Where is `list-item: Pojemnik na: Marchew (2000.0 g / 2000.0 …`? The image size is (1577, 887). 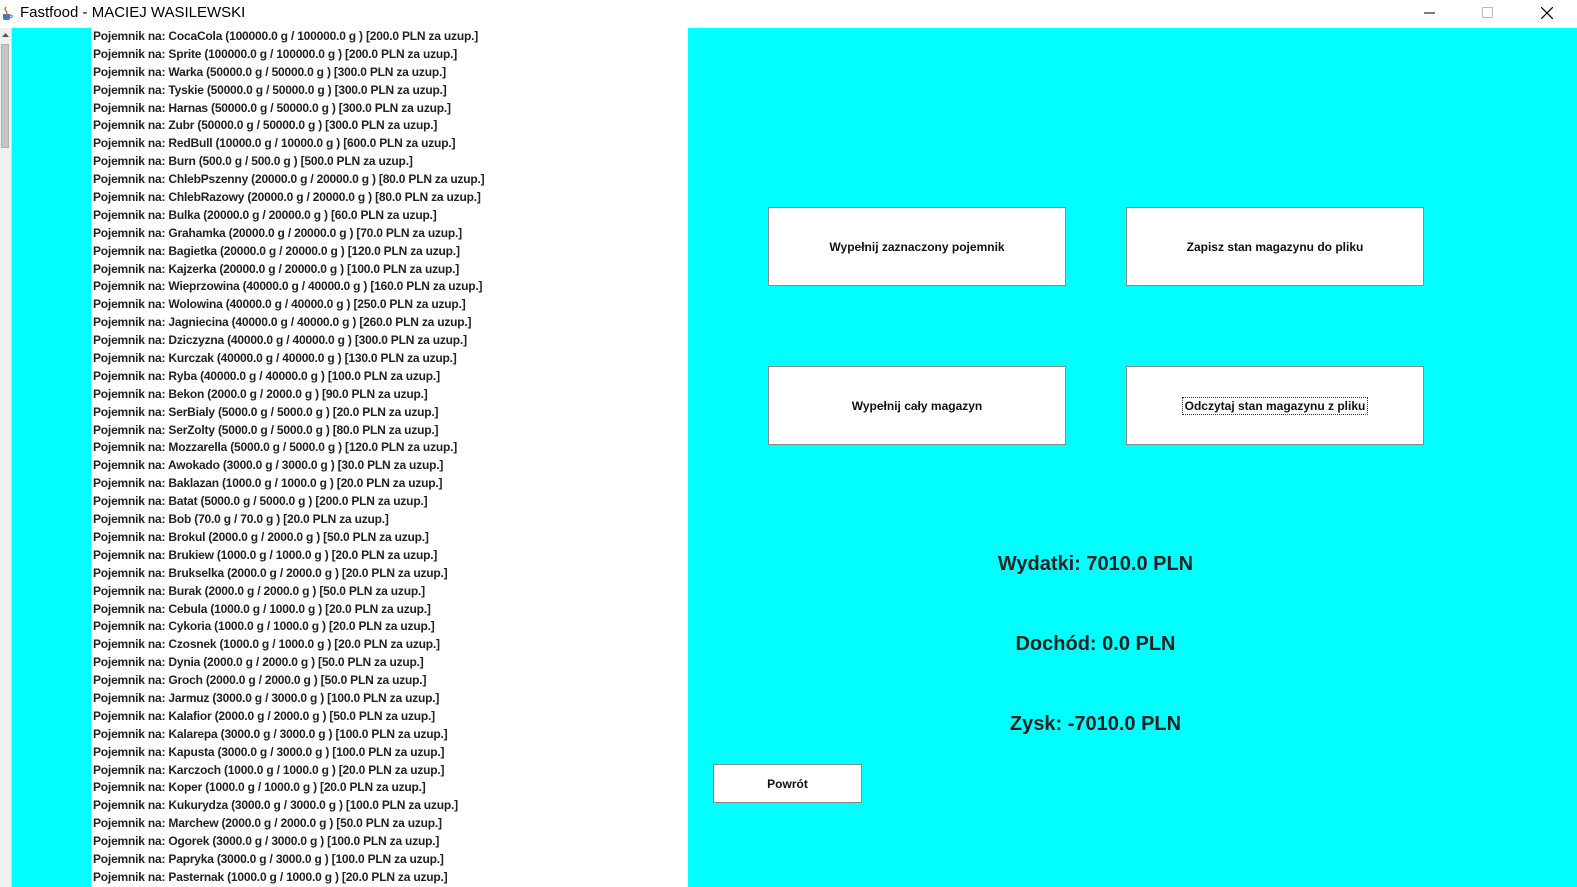 list-item: Pojemnik na: Marchew (2000.0 g / 2000.0 … is located at coordinates (389, 824).